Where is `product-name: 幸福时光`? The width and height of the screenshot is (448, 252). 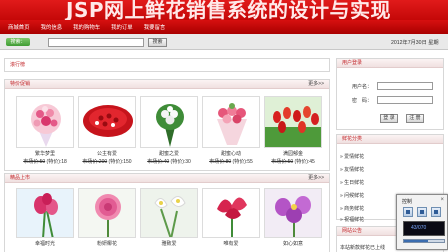 product-name: 幸福时光 is located at coordinates (45, 243).